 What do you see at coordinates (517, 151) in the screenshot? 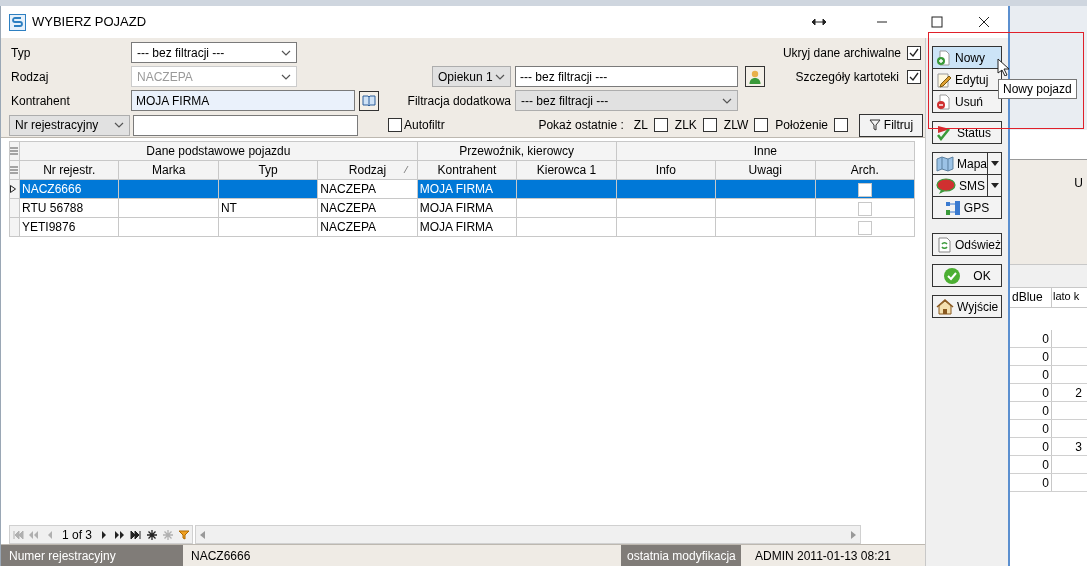
I see `column-group-header: Przewoźnik, kierowcy` at bounding box center [517, 151].